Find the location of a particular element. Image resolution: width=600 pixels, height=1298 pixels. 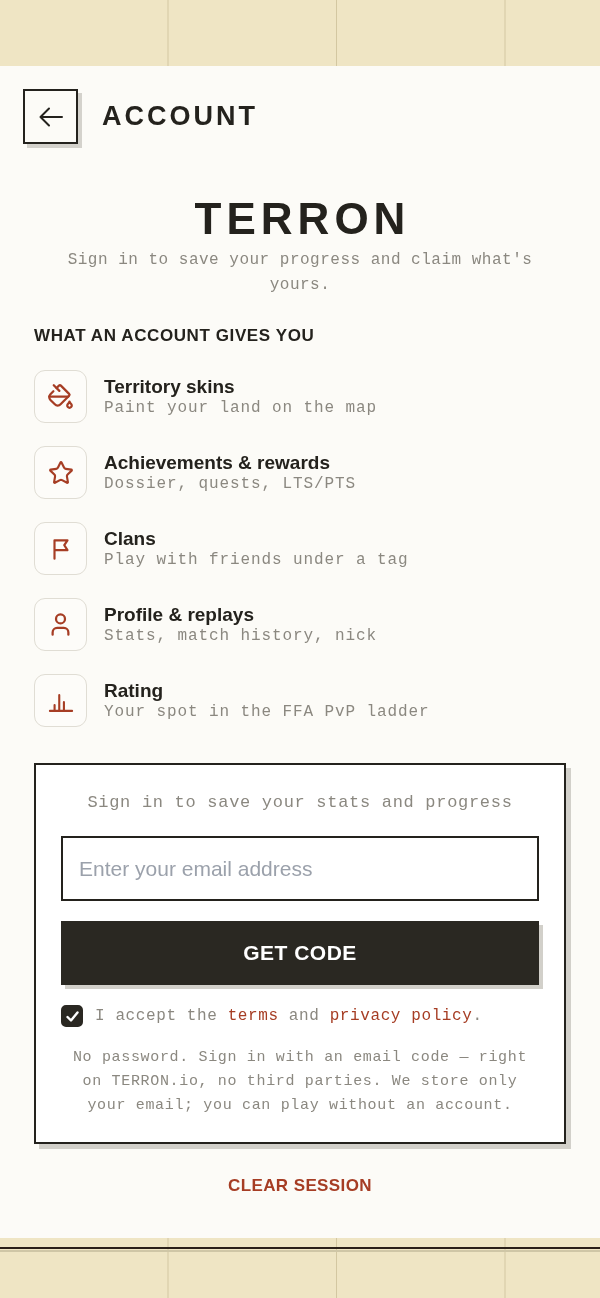

sign-in-prompt: Sign in to save your stats and progress is located at coordinates (300, 803).